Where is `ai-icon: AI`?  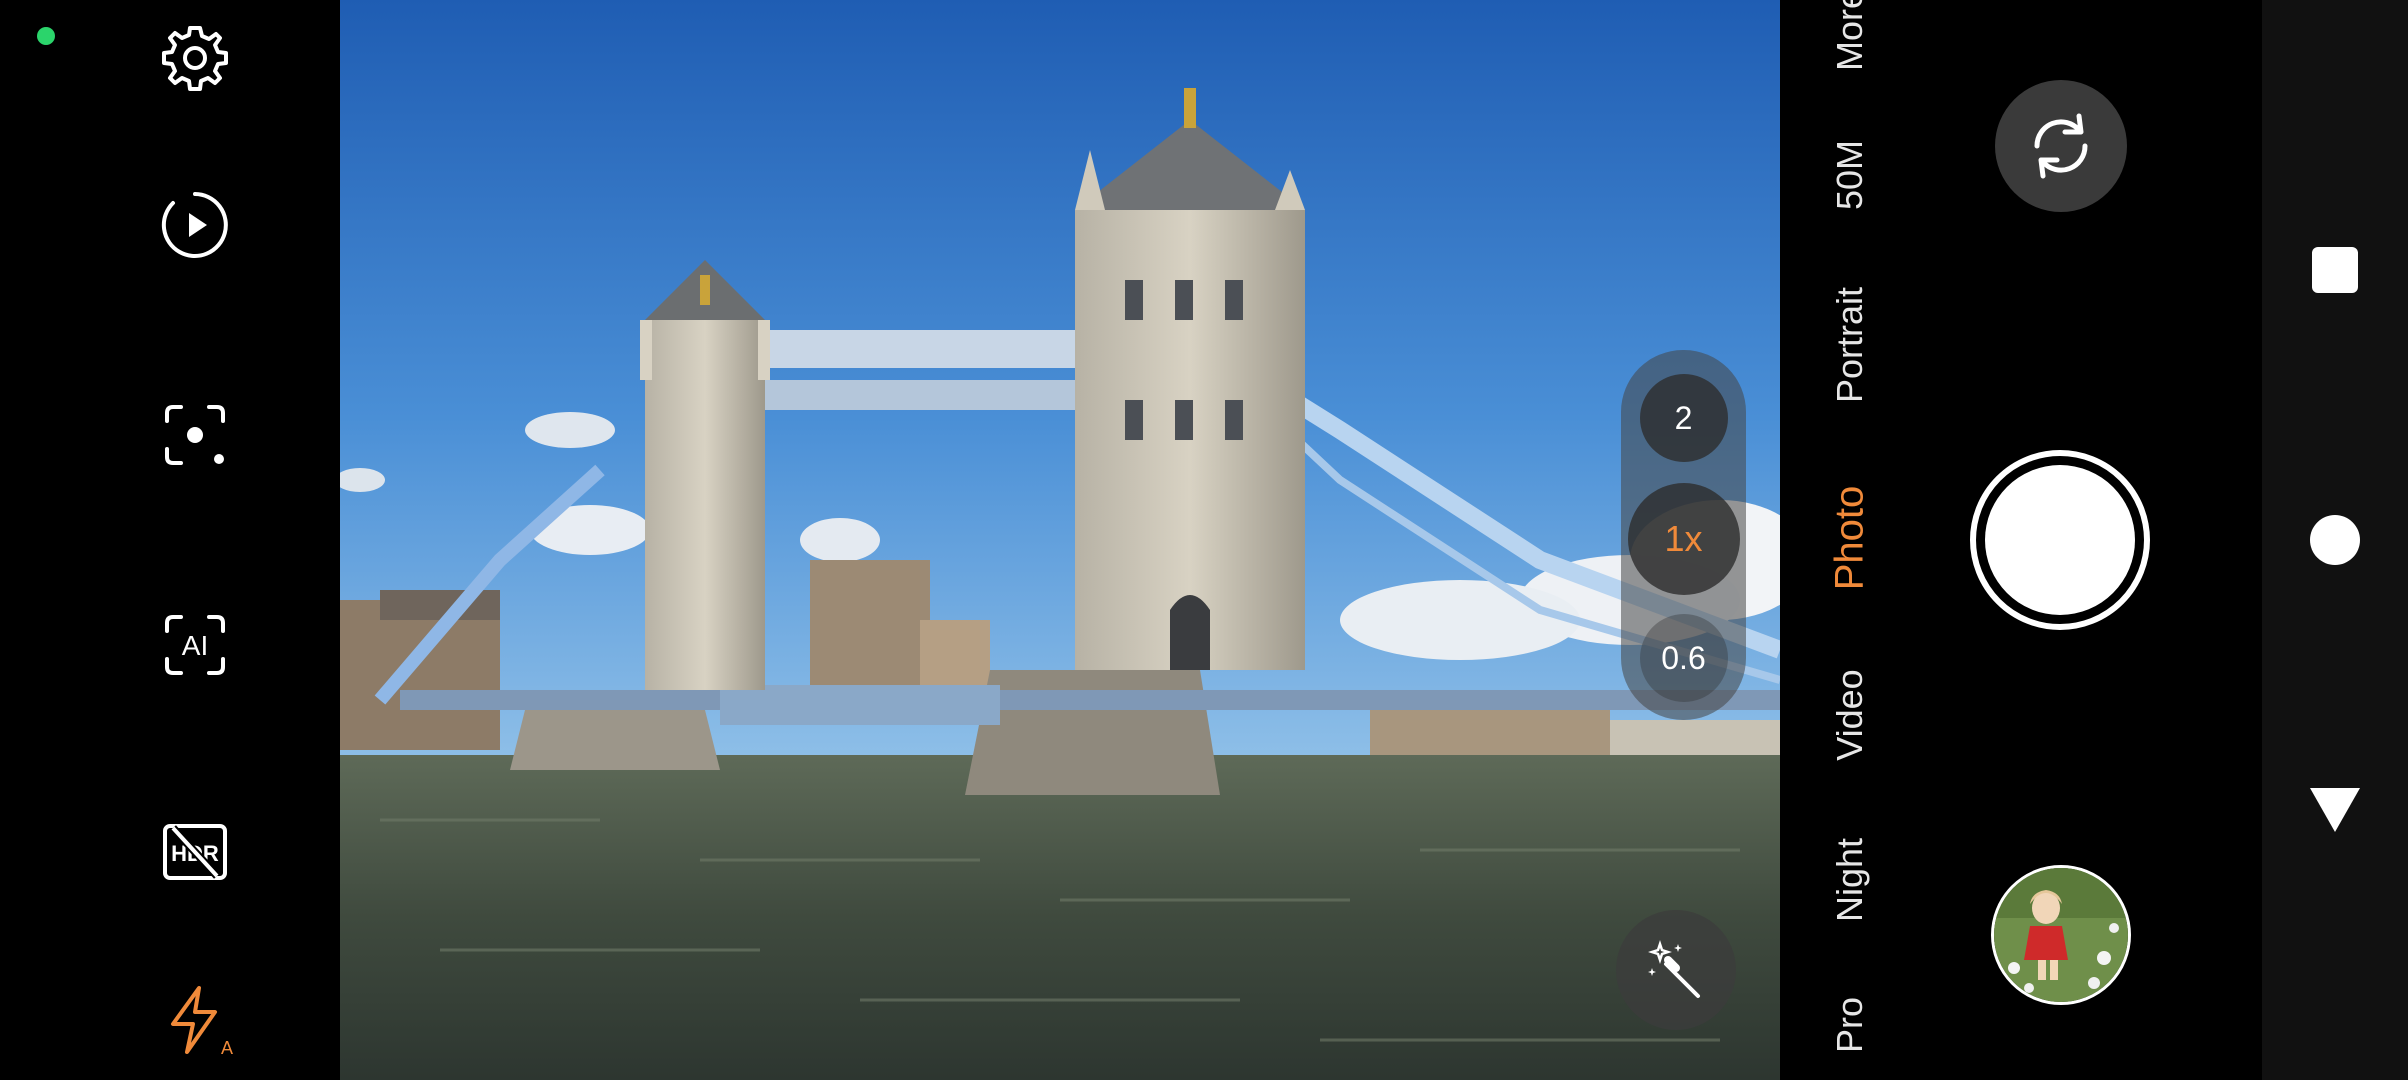 ai-icon: AI is located at coordinates (195, 645).